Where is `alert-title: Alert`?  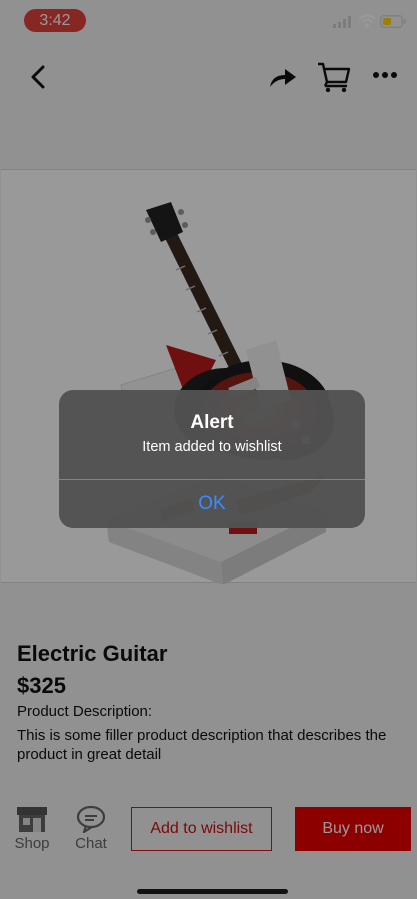
alert-title: Alert is located at coordinates (212, 422).